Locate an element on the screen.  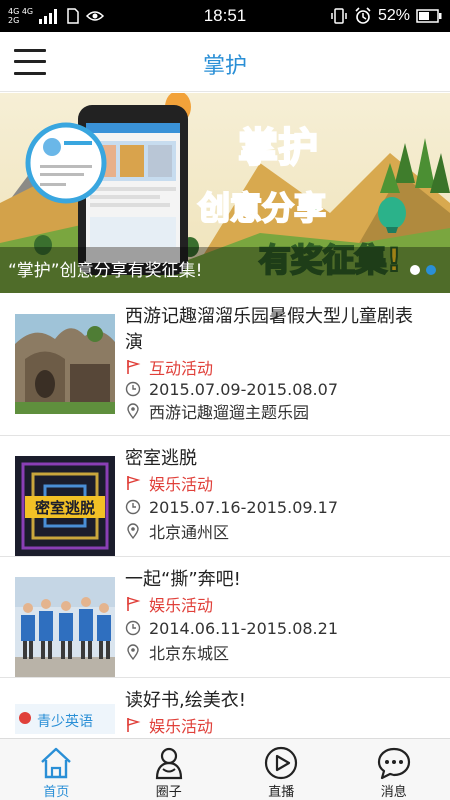
app-header: 掌护 is located at coordinates (225, 62).